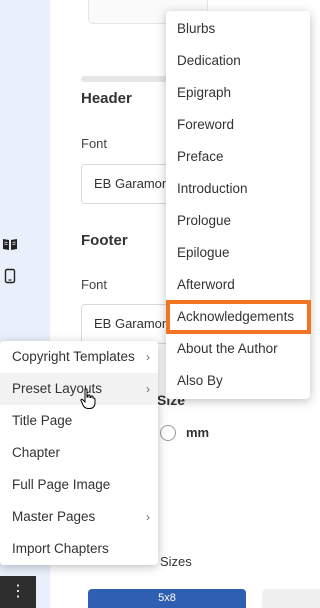 This screenshot has width=320, height=608. Describe the element at coordinates (238, 61) in the screenshot. I see `submenu-item-dedication: Dedication` at that location.